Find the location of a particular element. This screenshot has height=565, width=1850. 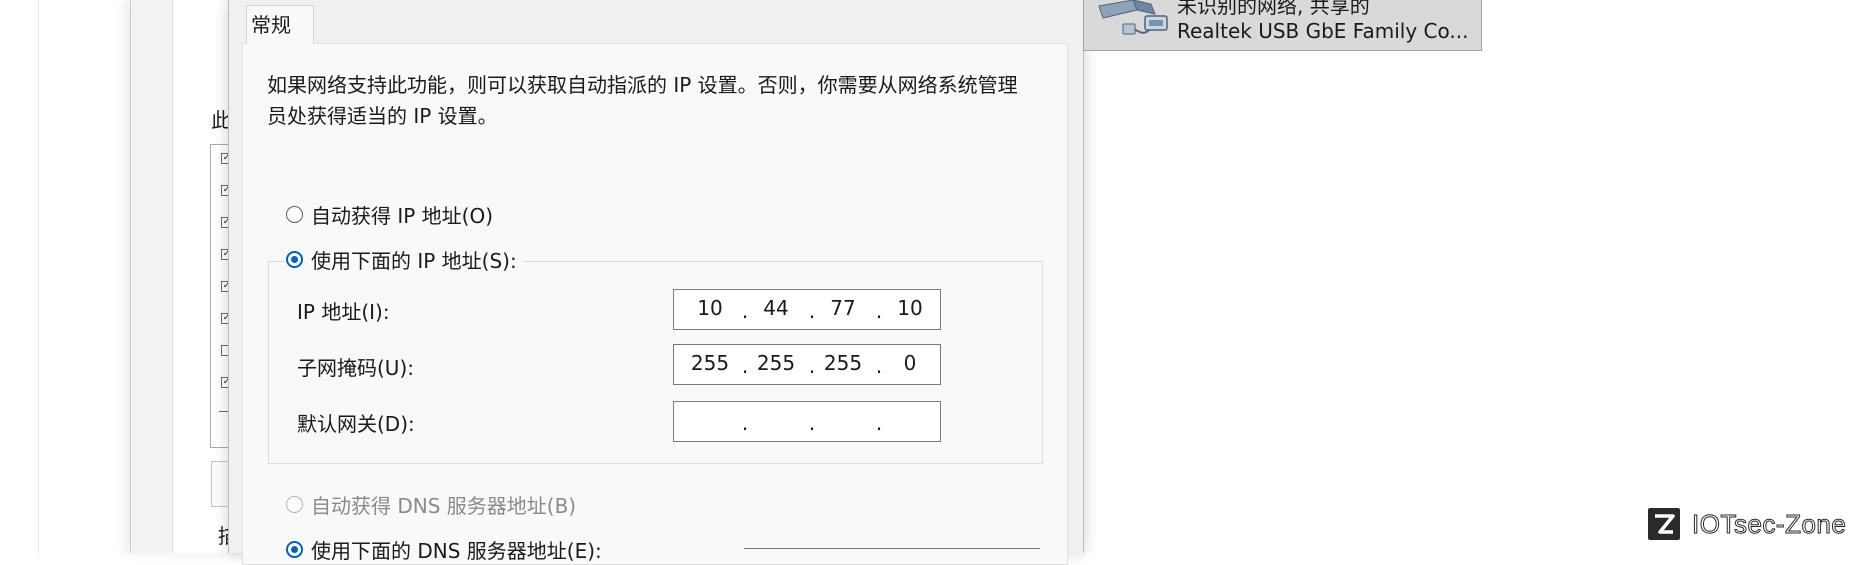

ip-octet-3: 77 is located at coordinates (843, 309).